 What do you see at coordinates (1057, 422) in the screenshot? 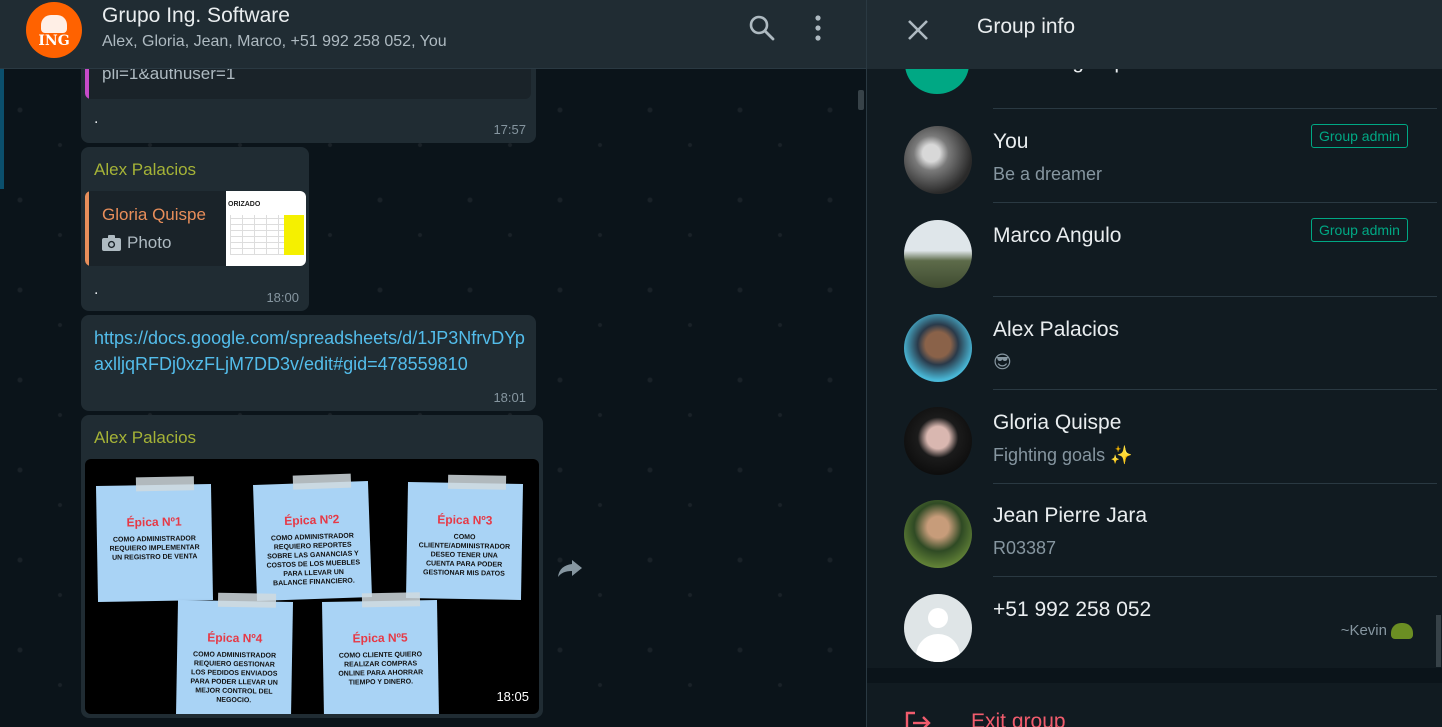
I see `member-name: Gloria Quispe` at bounding box center [1057, 422].